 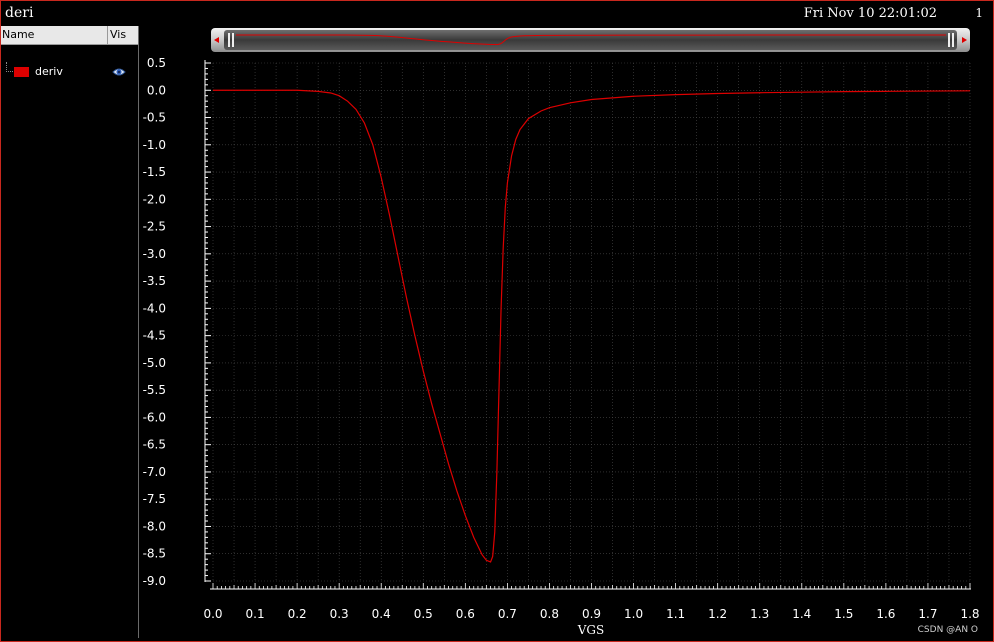 What do you see at coordinates (154, 472) in the screenshot?
I see `y-tick-label: -7.0` at bounding box center [154, 472].